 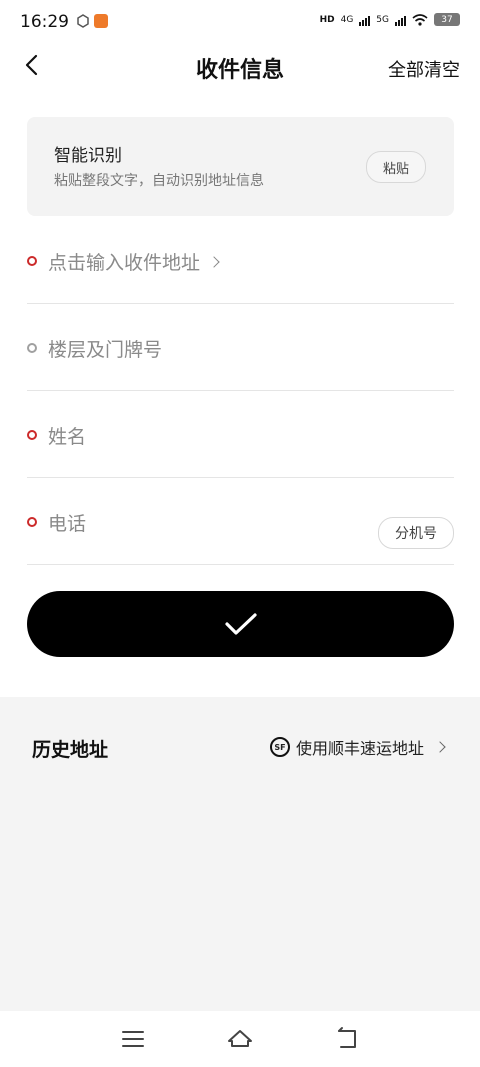 I want to click on back-nav-icon, so click(x=347, y=1039).